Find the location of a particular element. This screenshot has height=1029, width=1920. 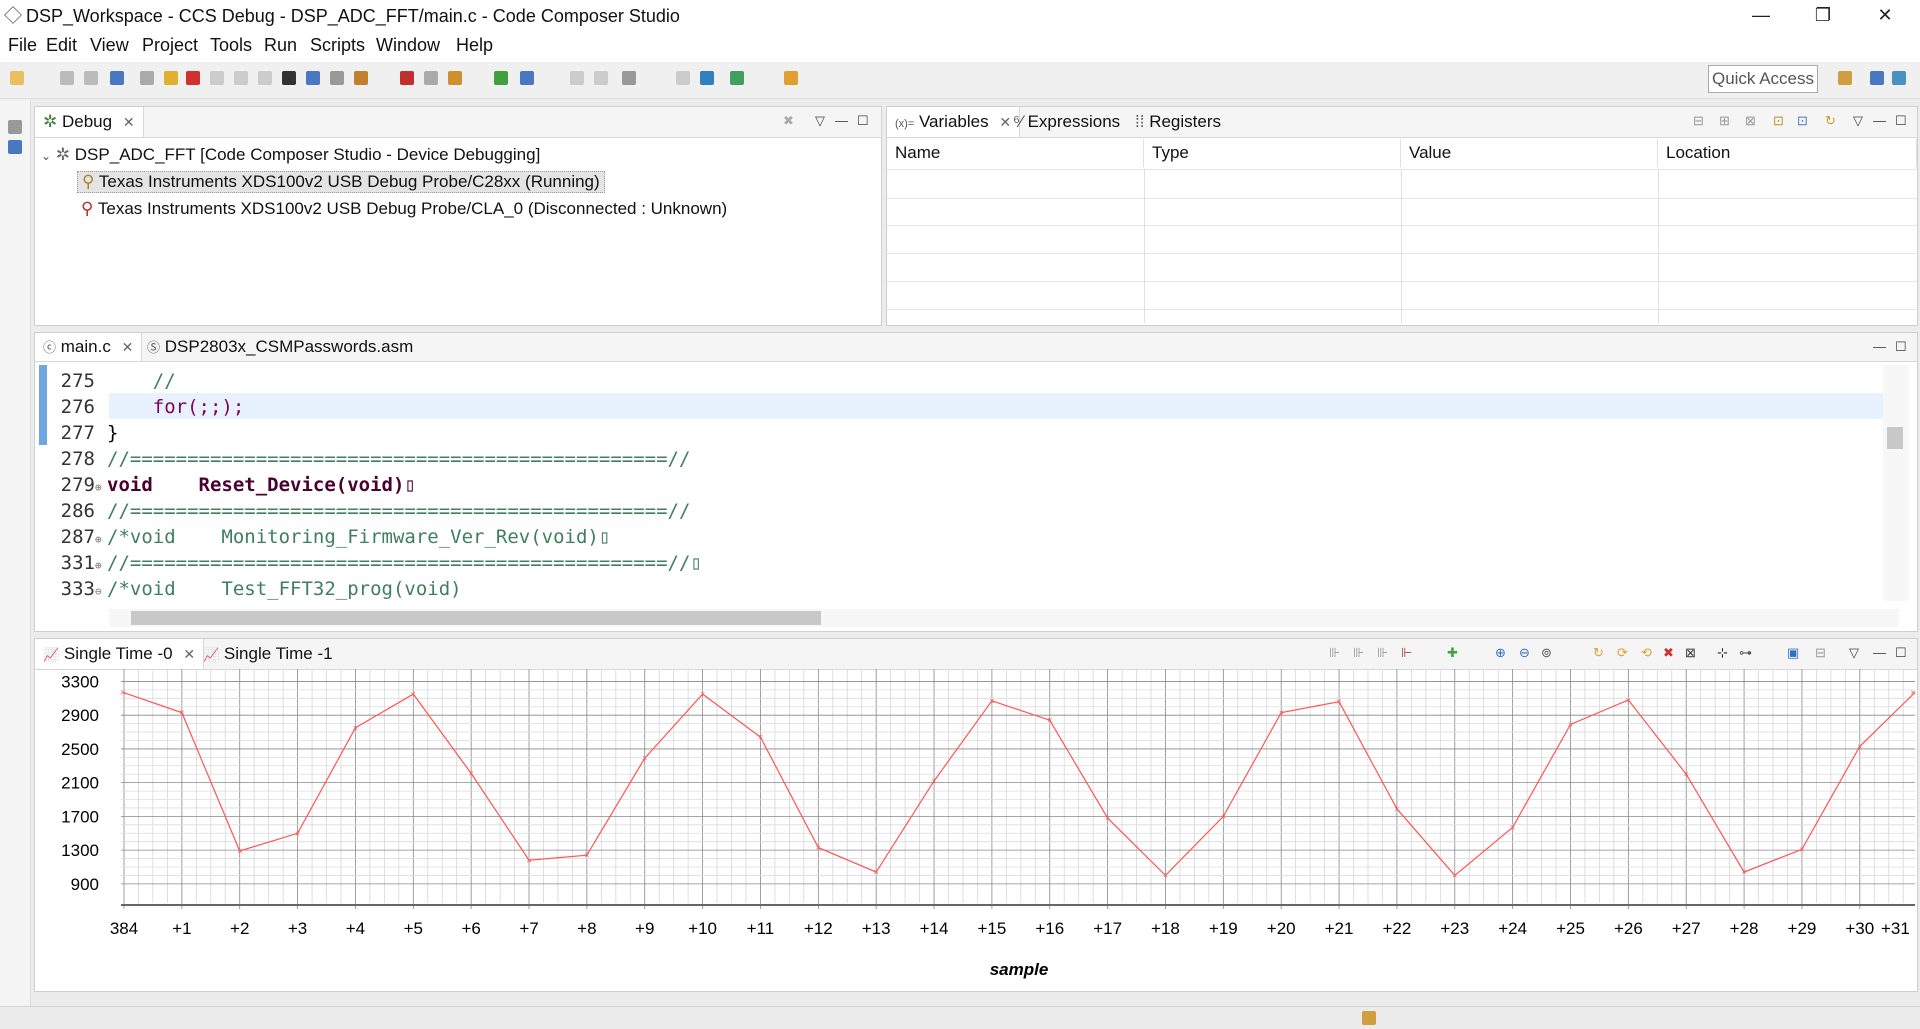

export-icon: ⊡ is located at coordinates (1802, 121).